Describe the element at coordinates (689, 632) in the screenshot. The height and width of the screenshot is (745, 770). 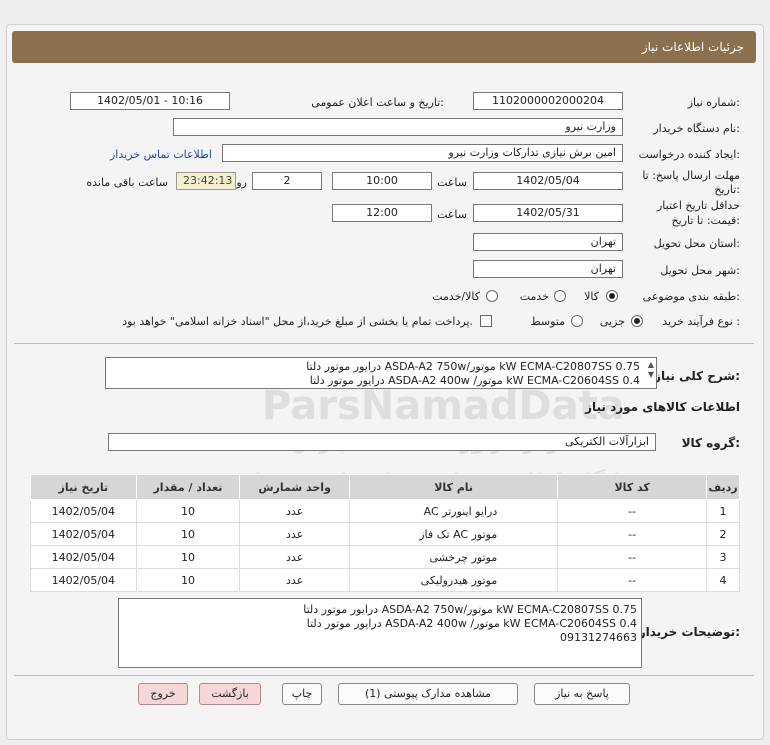
I see `buyer-notes-label: توضیحات خریدار:` at that location.